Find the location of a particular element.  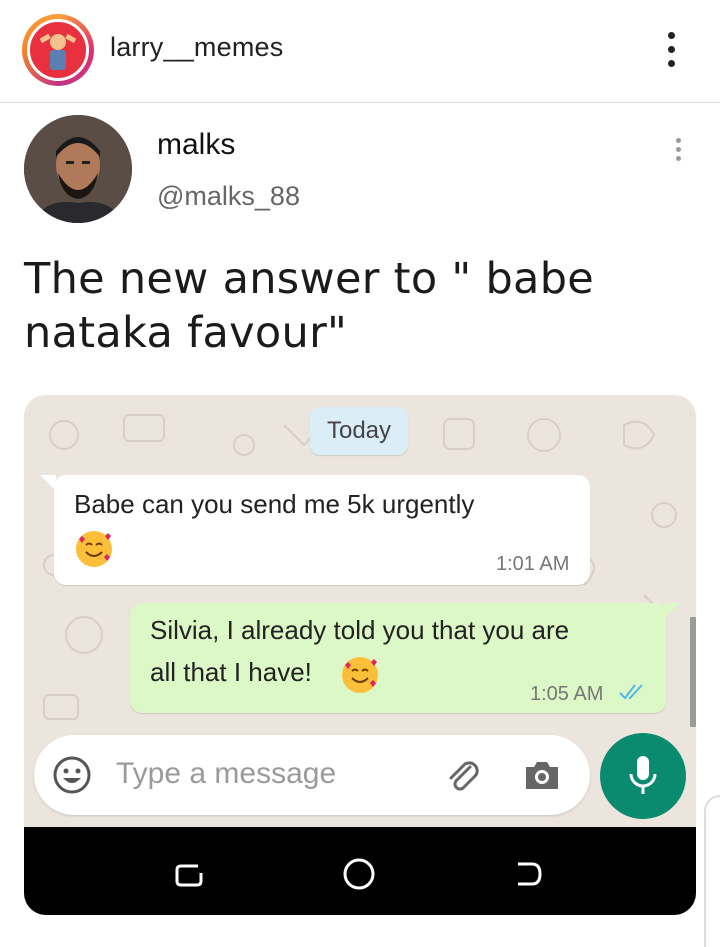

tweet-author-name: malks is located at coordinates (196, 145).